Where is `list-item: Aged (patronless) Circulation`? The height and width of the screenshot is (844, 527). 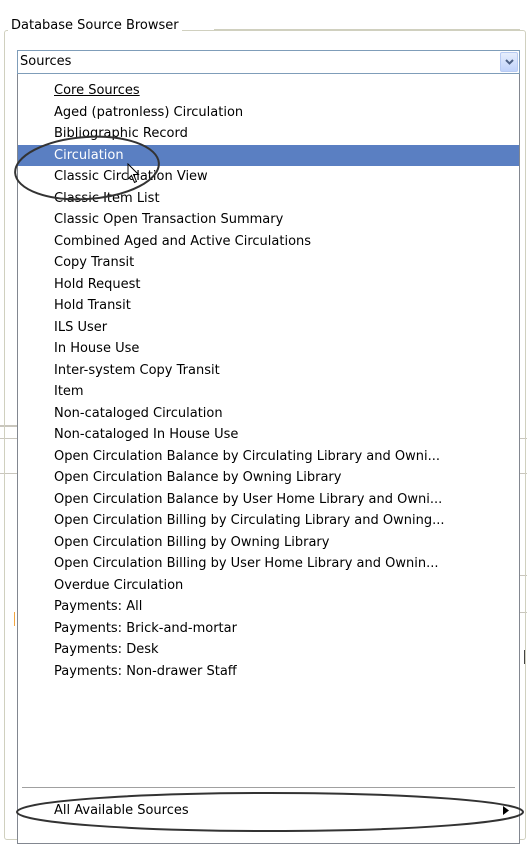
list-item: Aged (patronless) Circulation is located at coordinates (268, 113).